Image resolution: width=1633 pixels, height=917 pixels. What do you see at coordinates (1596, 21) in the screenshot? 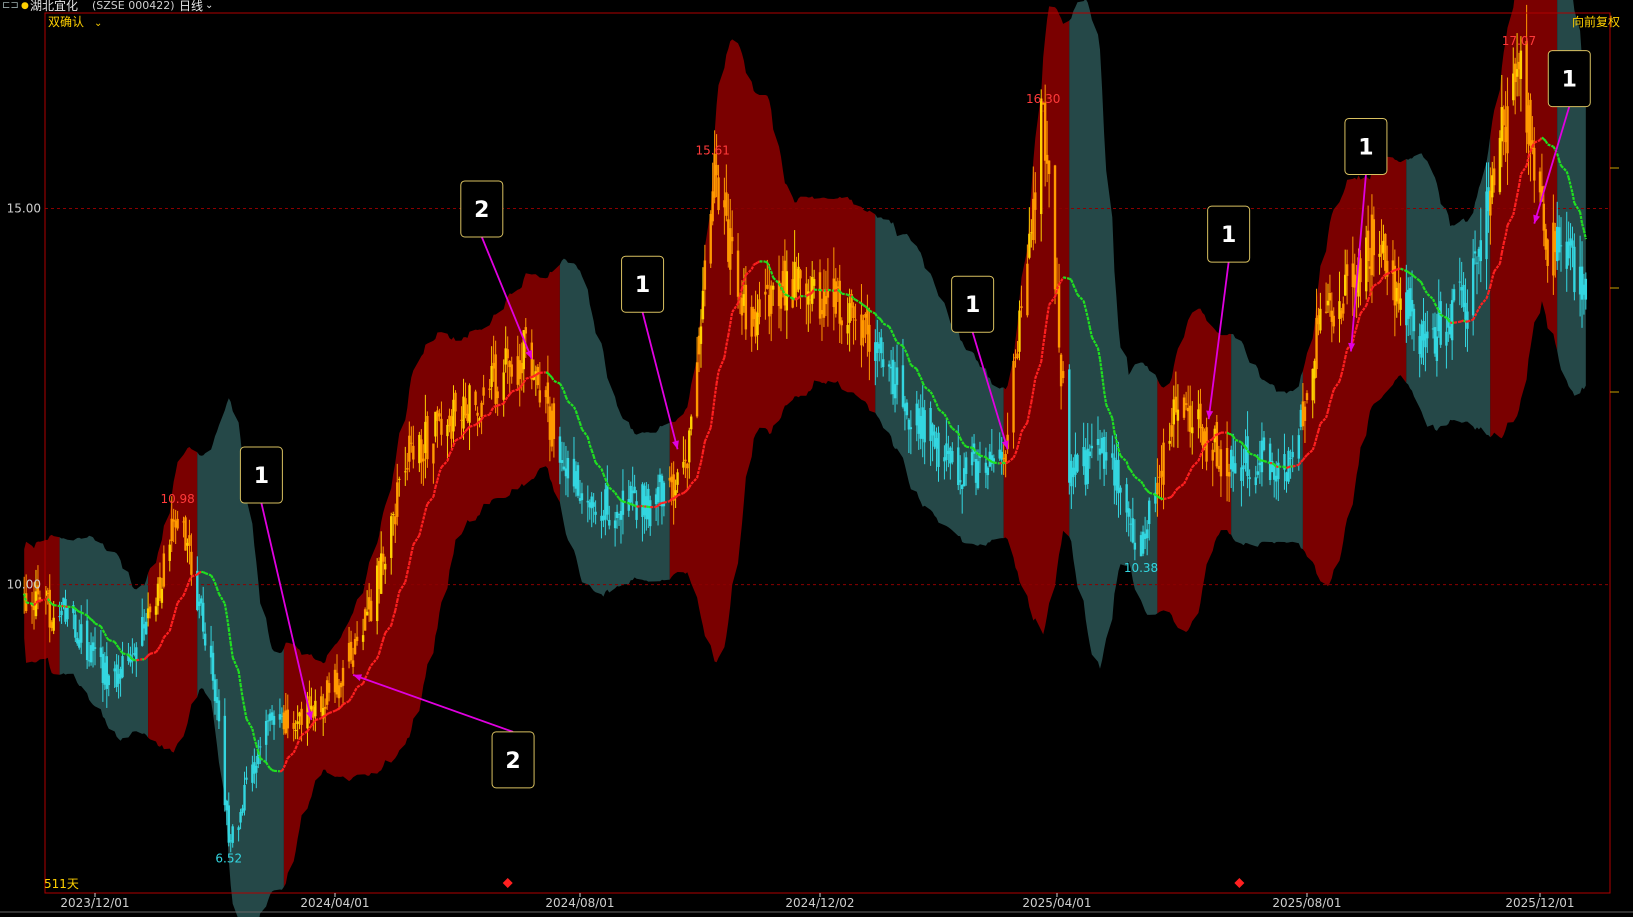
I see `adjust-mode: 向前复权` at bounding box center [1596, 21].